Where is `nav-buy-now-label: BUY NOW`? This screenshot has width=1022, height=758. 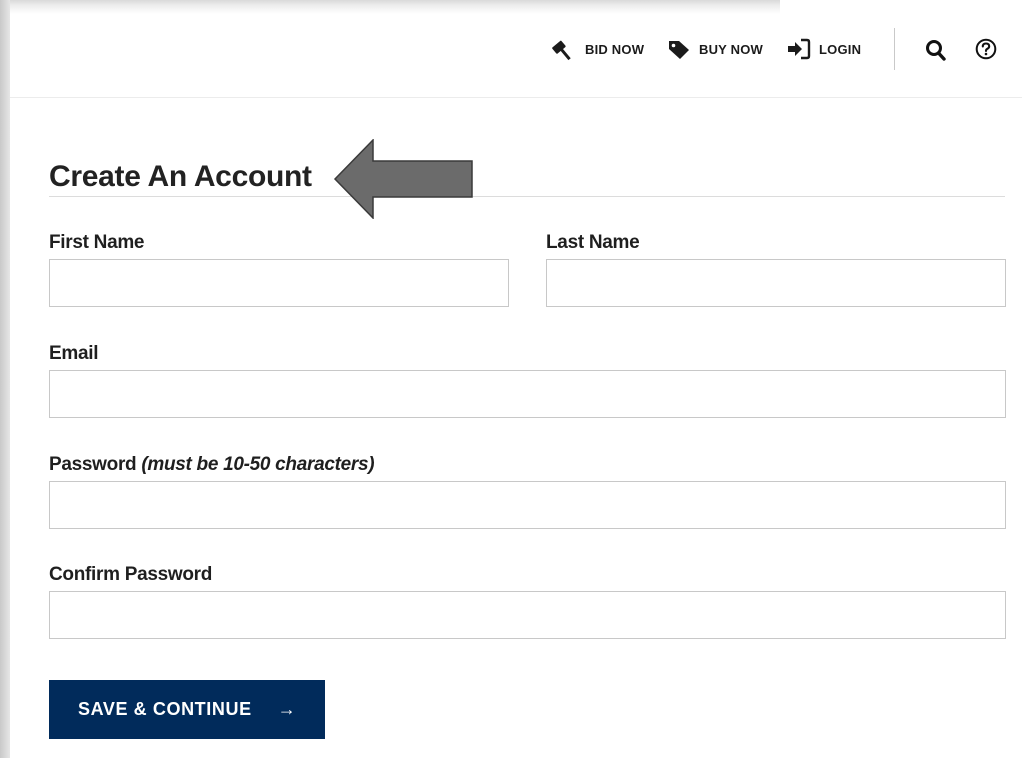
nav-buy-now-label: BUY NOW is located at coordinates (731, 49).